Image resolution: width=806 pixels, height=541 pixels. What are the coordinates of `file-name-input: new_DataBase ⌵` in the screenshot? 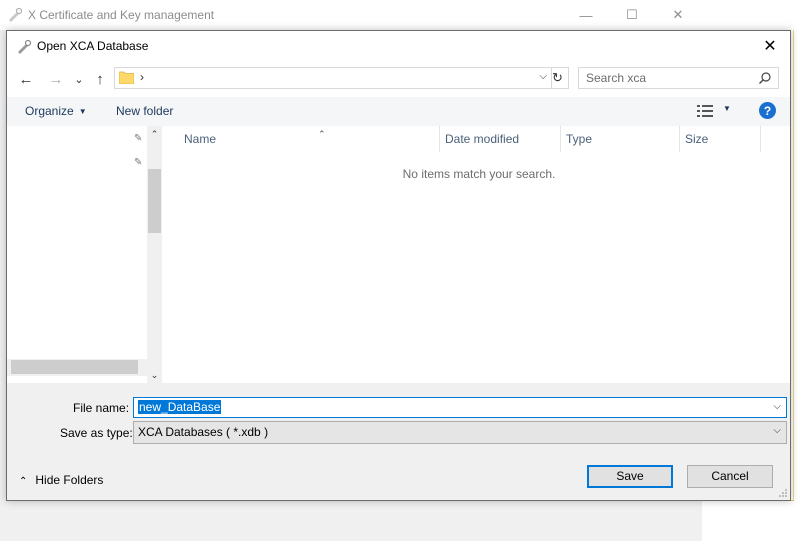 It's located at (460, 407).